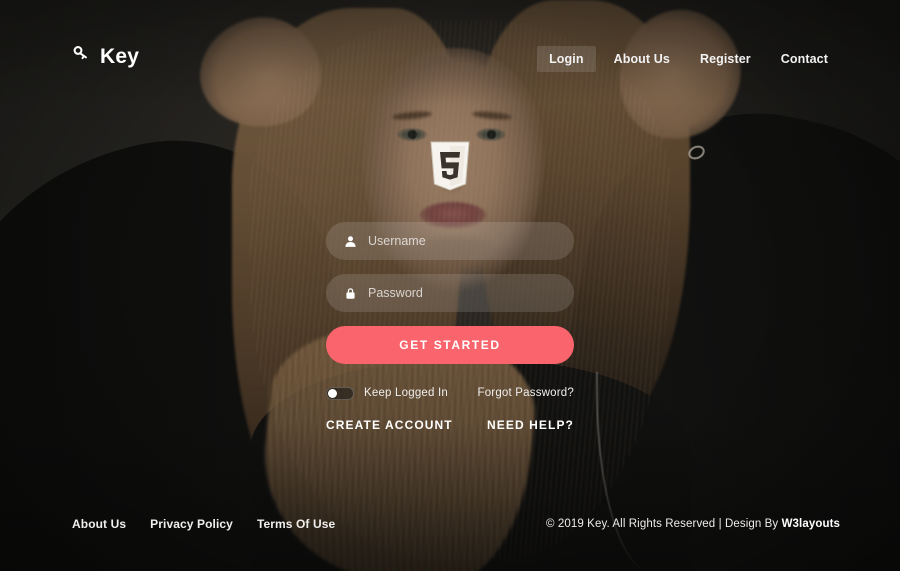 The width and height of the screenshot is (900, 571). I want to click on password-field, so click(450, 293).